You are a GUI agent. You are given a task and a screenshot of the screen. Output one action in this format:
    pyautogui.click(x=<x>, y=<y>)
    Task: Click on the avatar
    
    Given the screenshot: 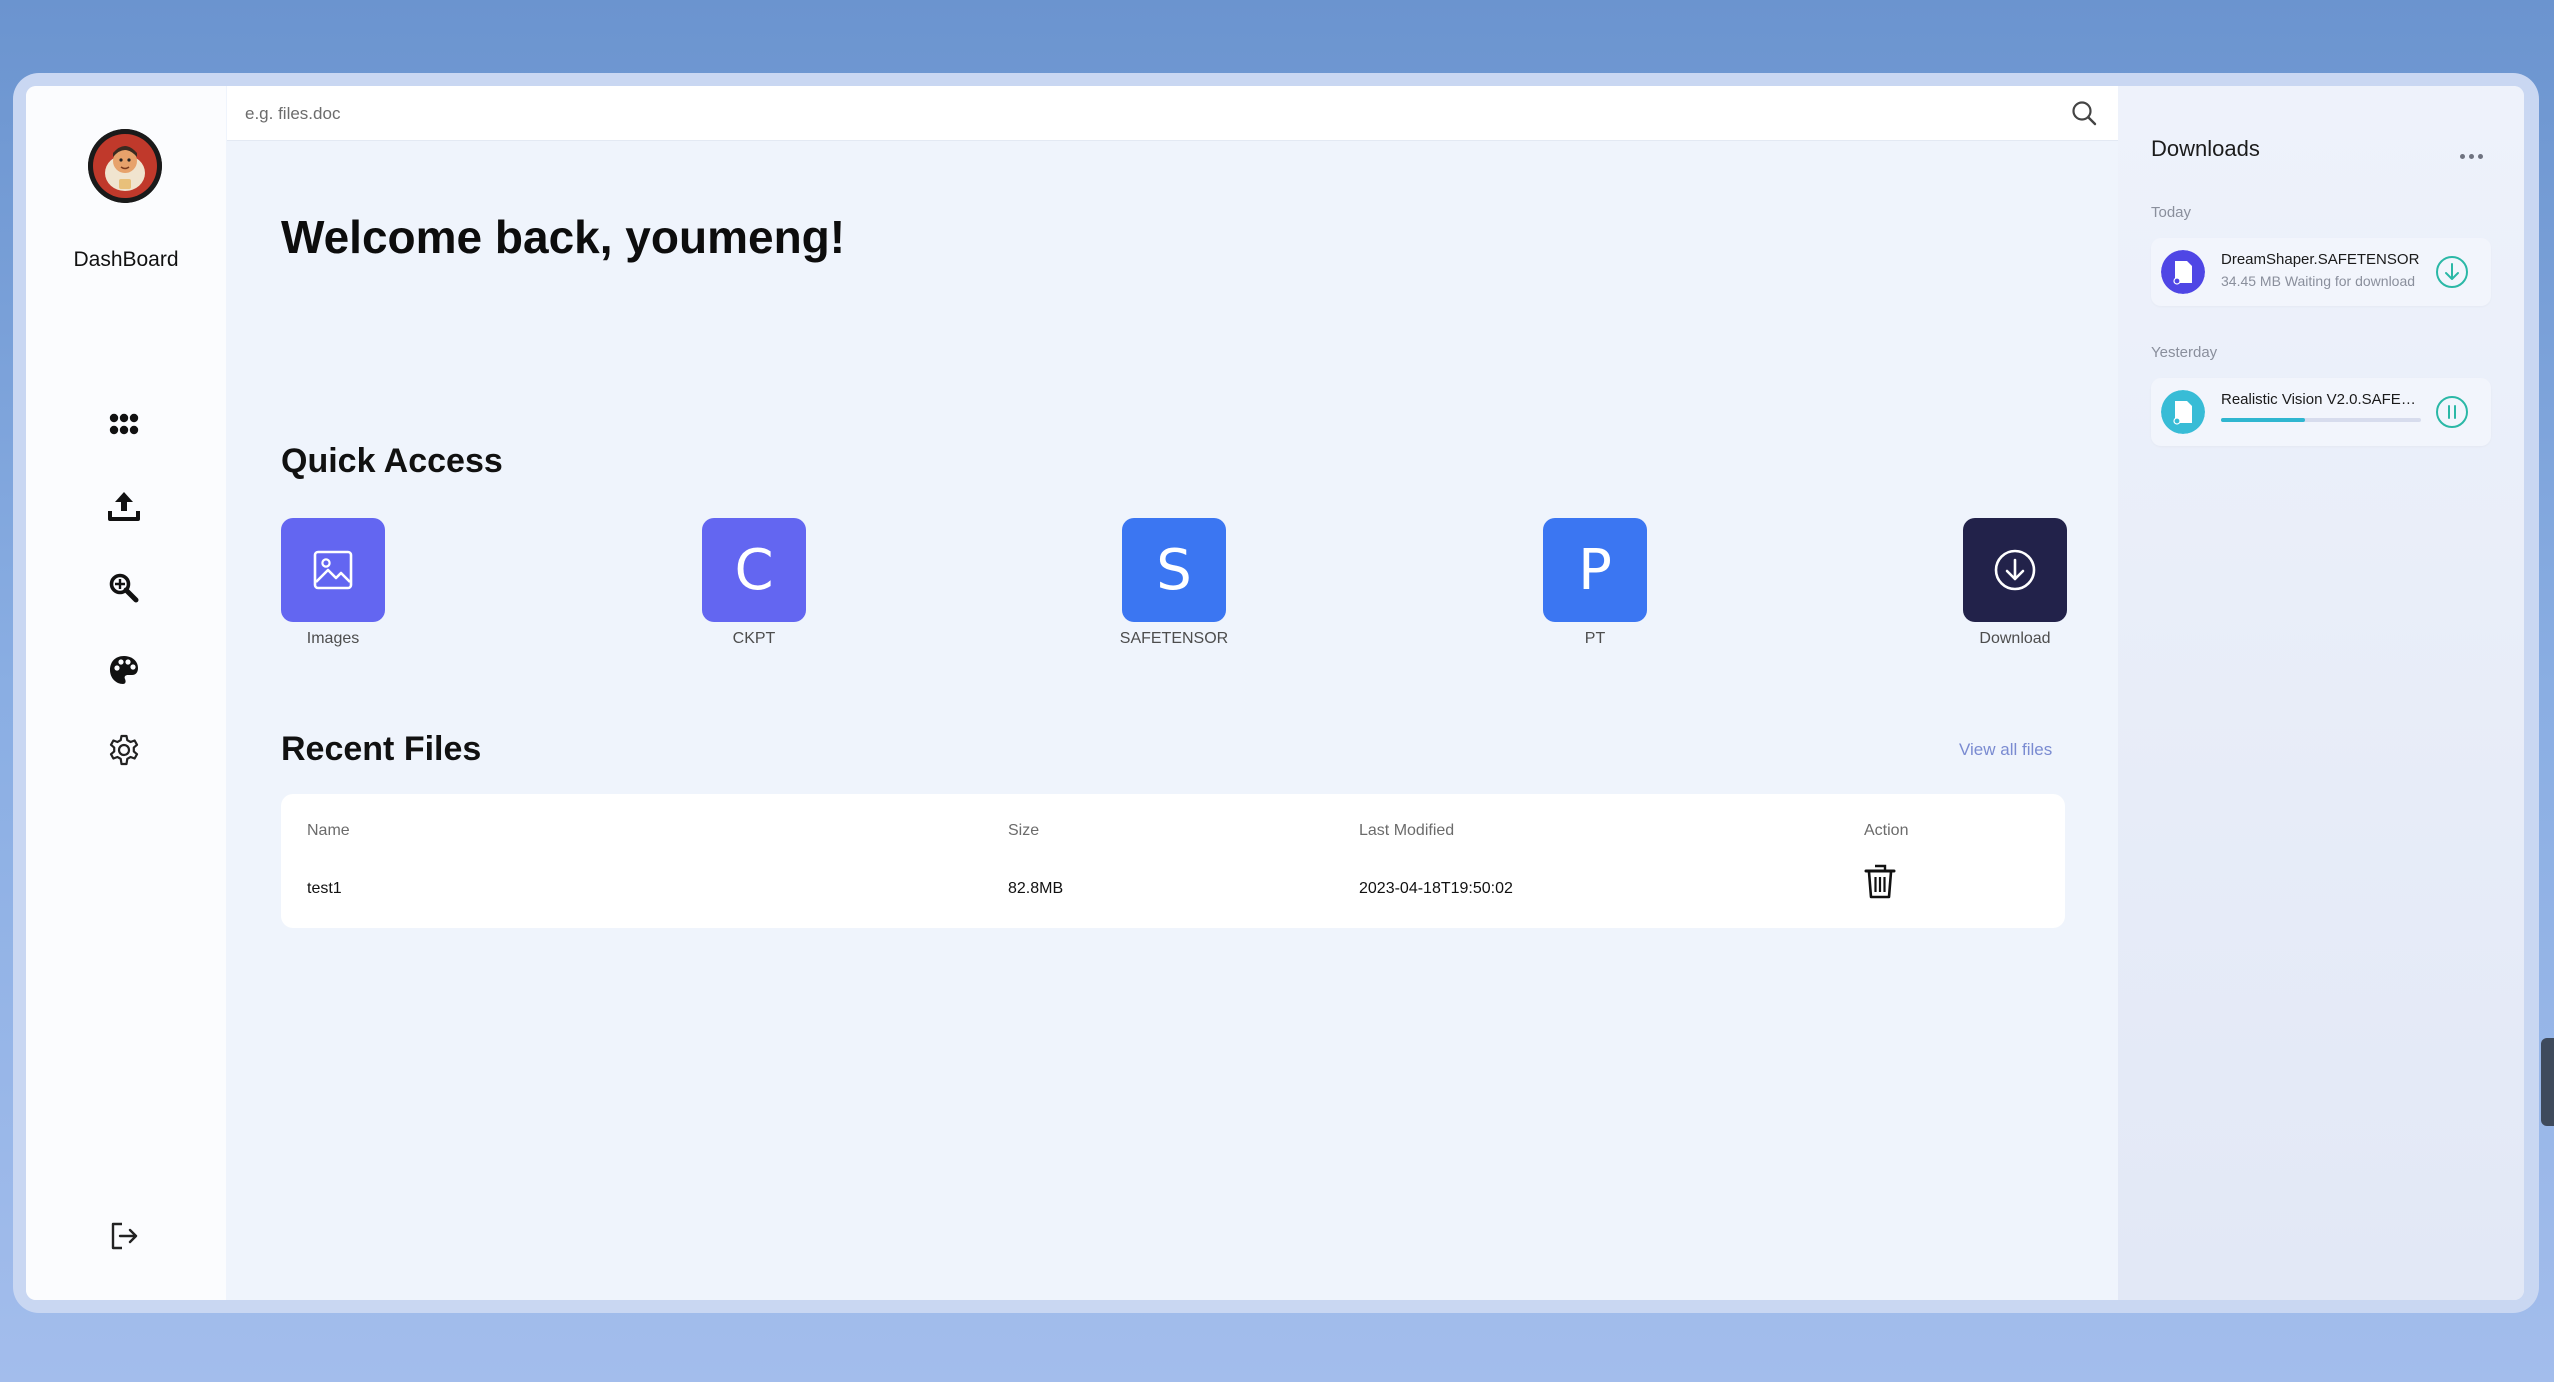 What is the action you would take?
    pyautogui.click(x=125, y=166)
    